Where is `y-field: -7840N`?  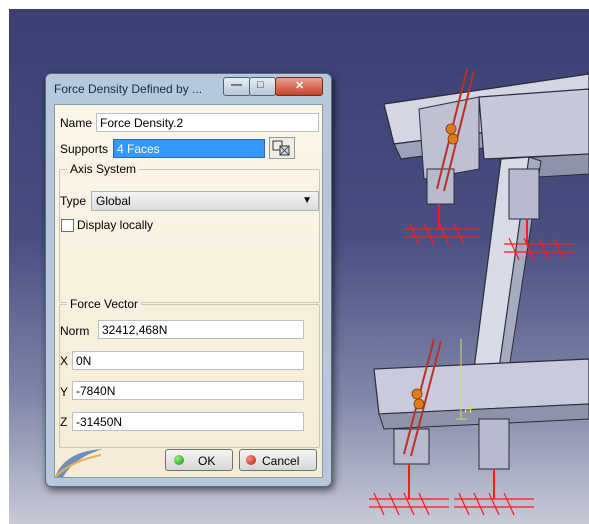
y-field: -7840N is located at coordinates (188, 390).